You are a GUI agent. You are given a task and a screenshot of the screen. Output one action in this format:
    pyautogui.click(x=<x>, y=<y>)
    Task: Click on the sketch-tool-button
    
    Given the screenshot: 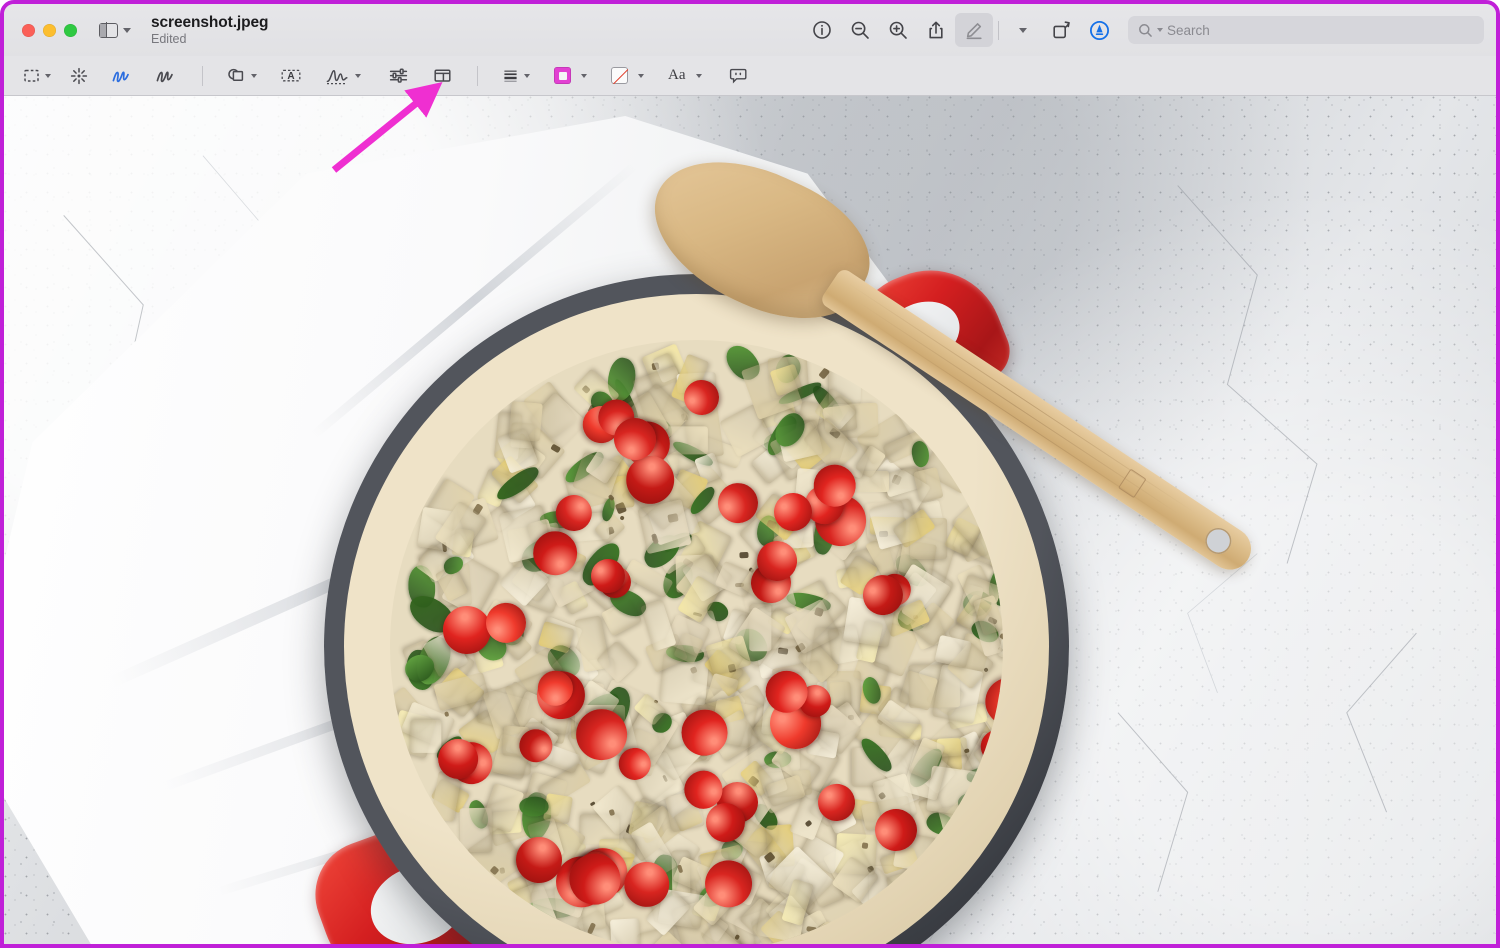 What is the action you would take?
    pyautogui.click(x=121, y=76)
    